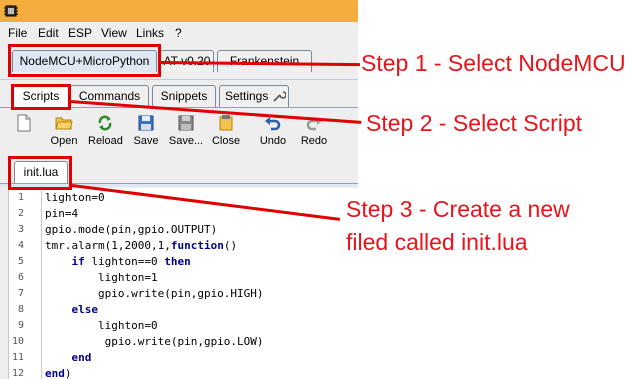 Image resolution: width=635 pixels, height=379 pixels. What do you see at coordinates (226, 123) in the screenshot?
I see `close-file-icon` at bounding box center [226, 123].